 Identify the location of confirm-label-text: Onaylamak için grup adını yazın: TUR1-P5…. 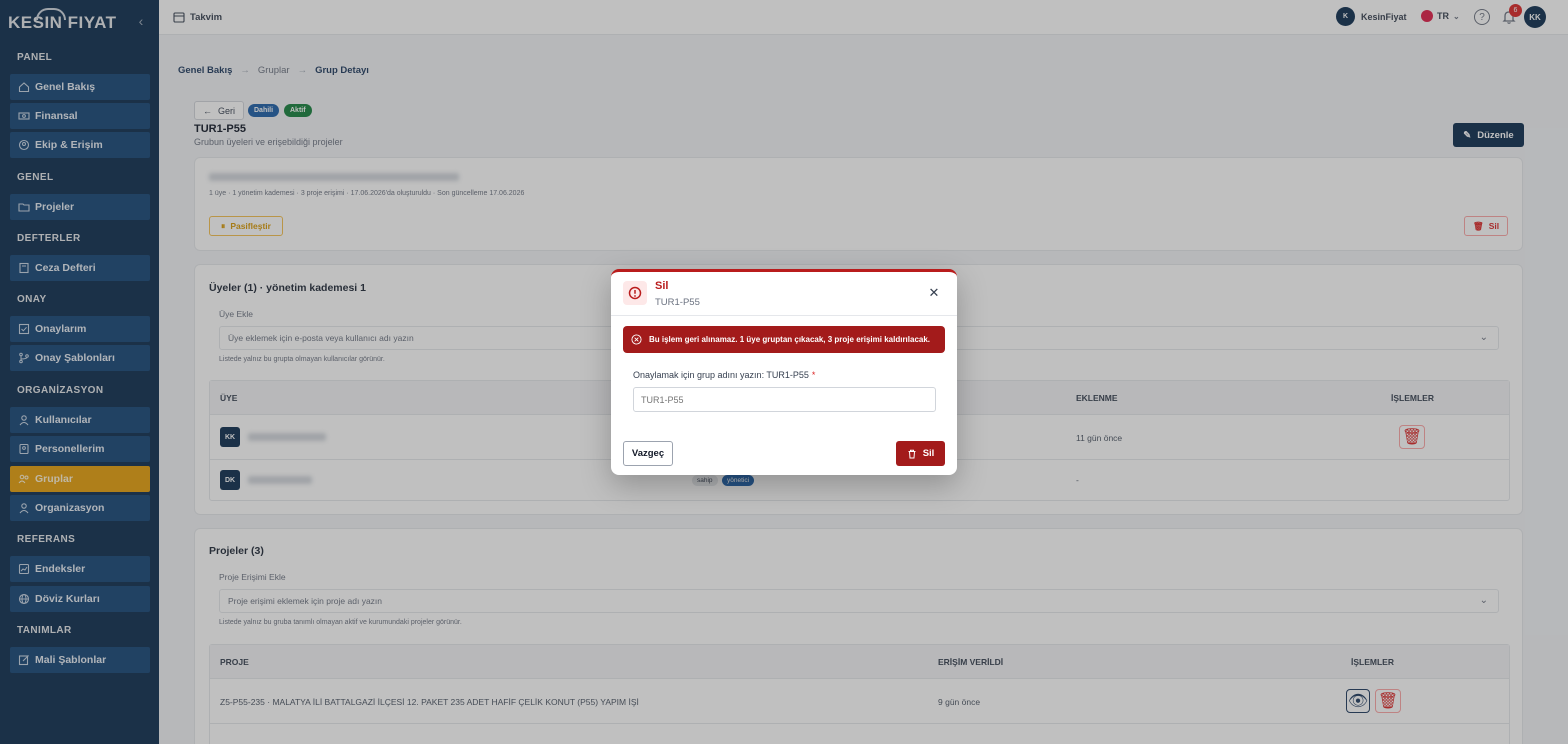
(721, 375).